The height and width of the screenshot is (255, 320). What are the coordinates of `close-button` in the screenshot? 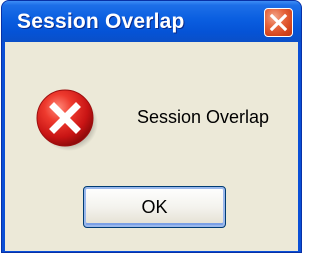 It's located at (278, 22).